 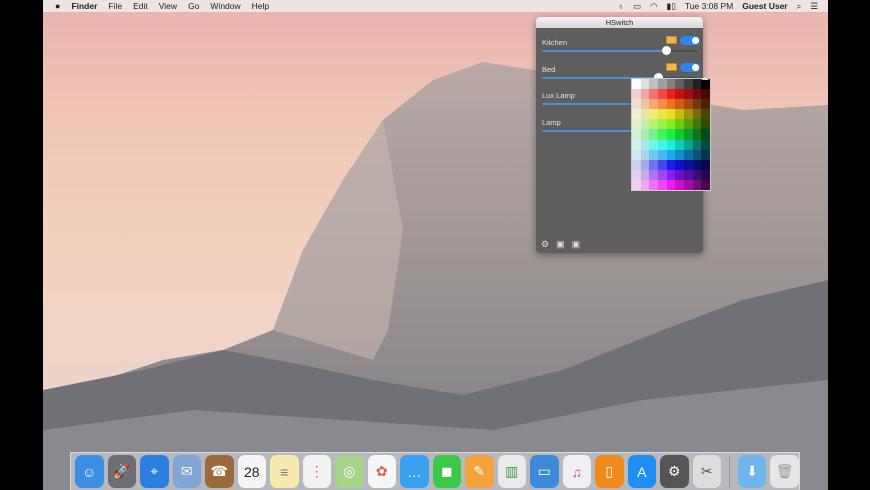 What do you see at coordinates (619, 50) in the screenshot?
I see `brightness-slider` at bounding box center [619, 50].